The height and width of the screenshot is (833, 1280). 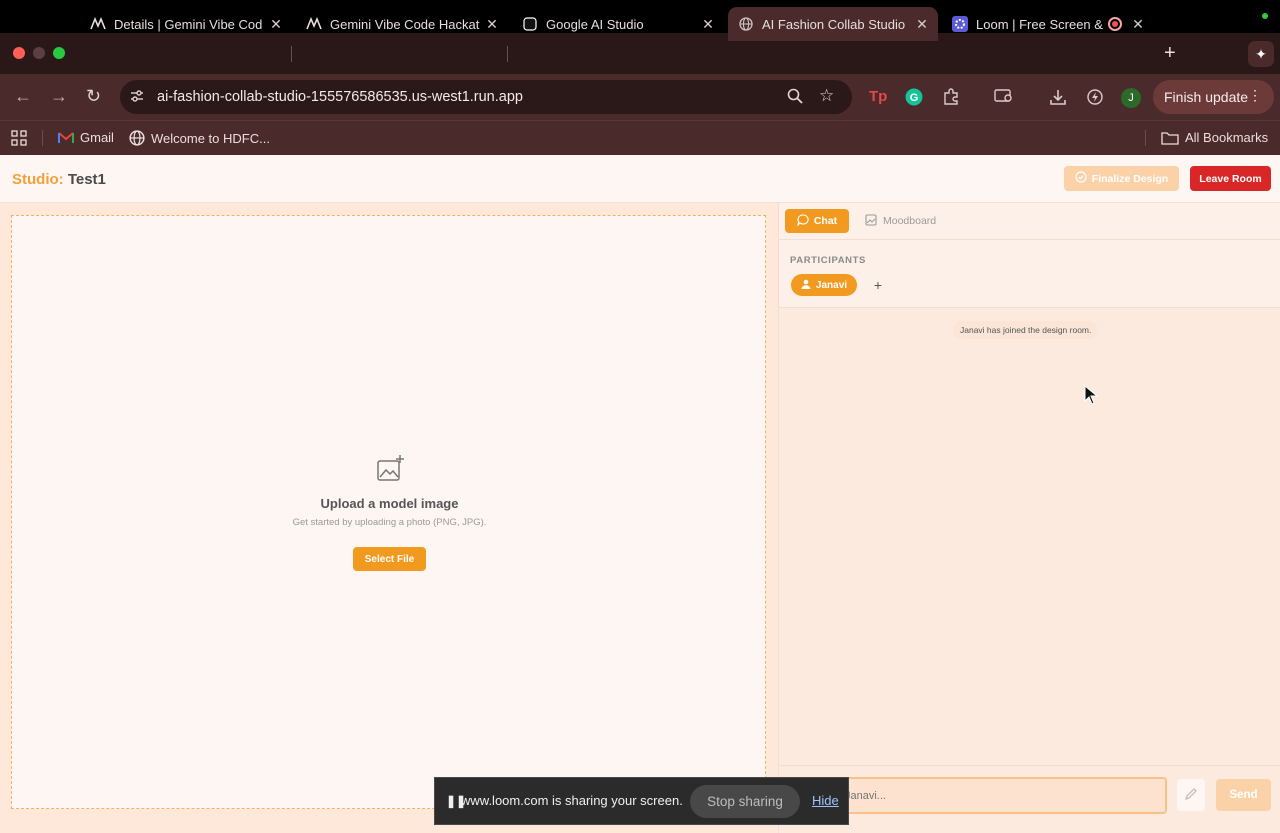 What do you see at coordinates (1255, 95) in the screenshot?
I see `kebab-menu-icon: ⋮` at bounding box center [1255, 95].